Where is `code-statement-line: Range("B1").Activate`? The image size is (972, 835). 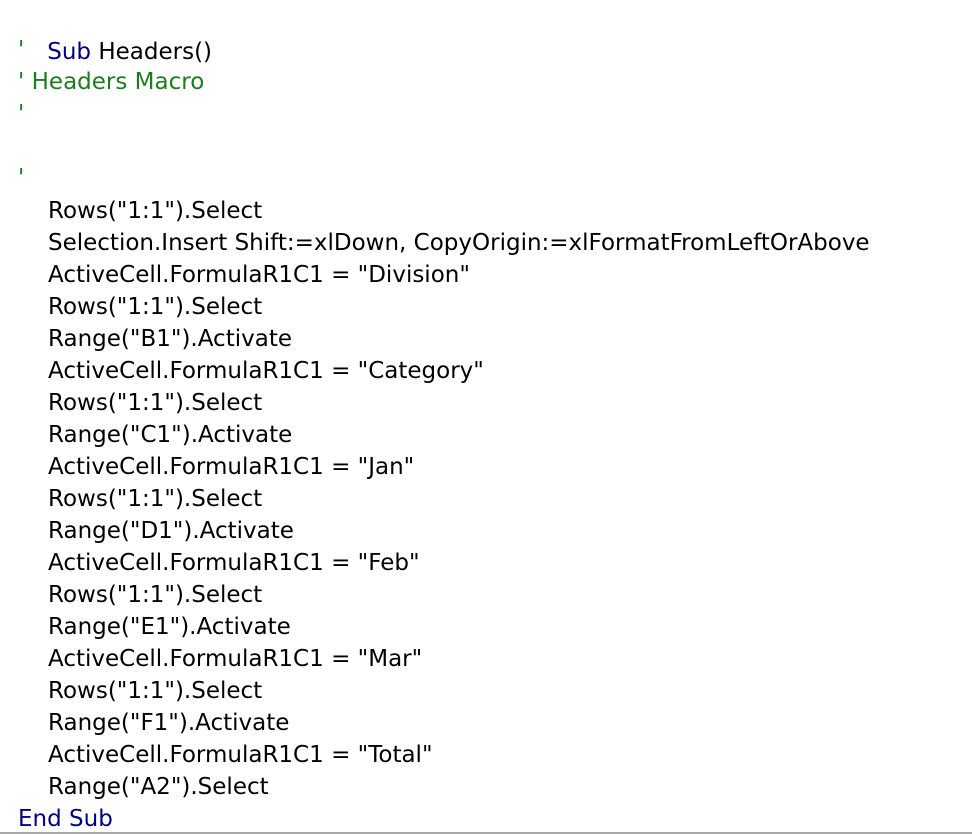
code-statement-line: Range("B1").Activate is located at coordinates (170, 339).